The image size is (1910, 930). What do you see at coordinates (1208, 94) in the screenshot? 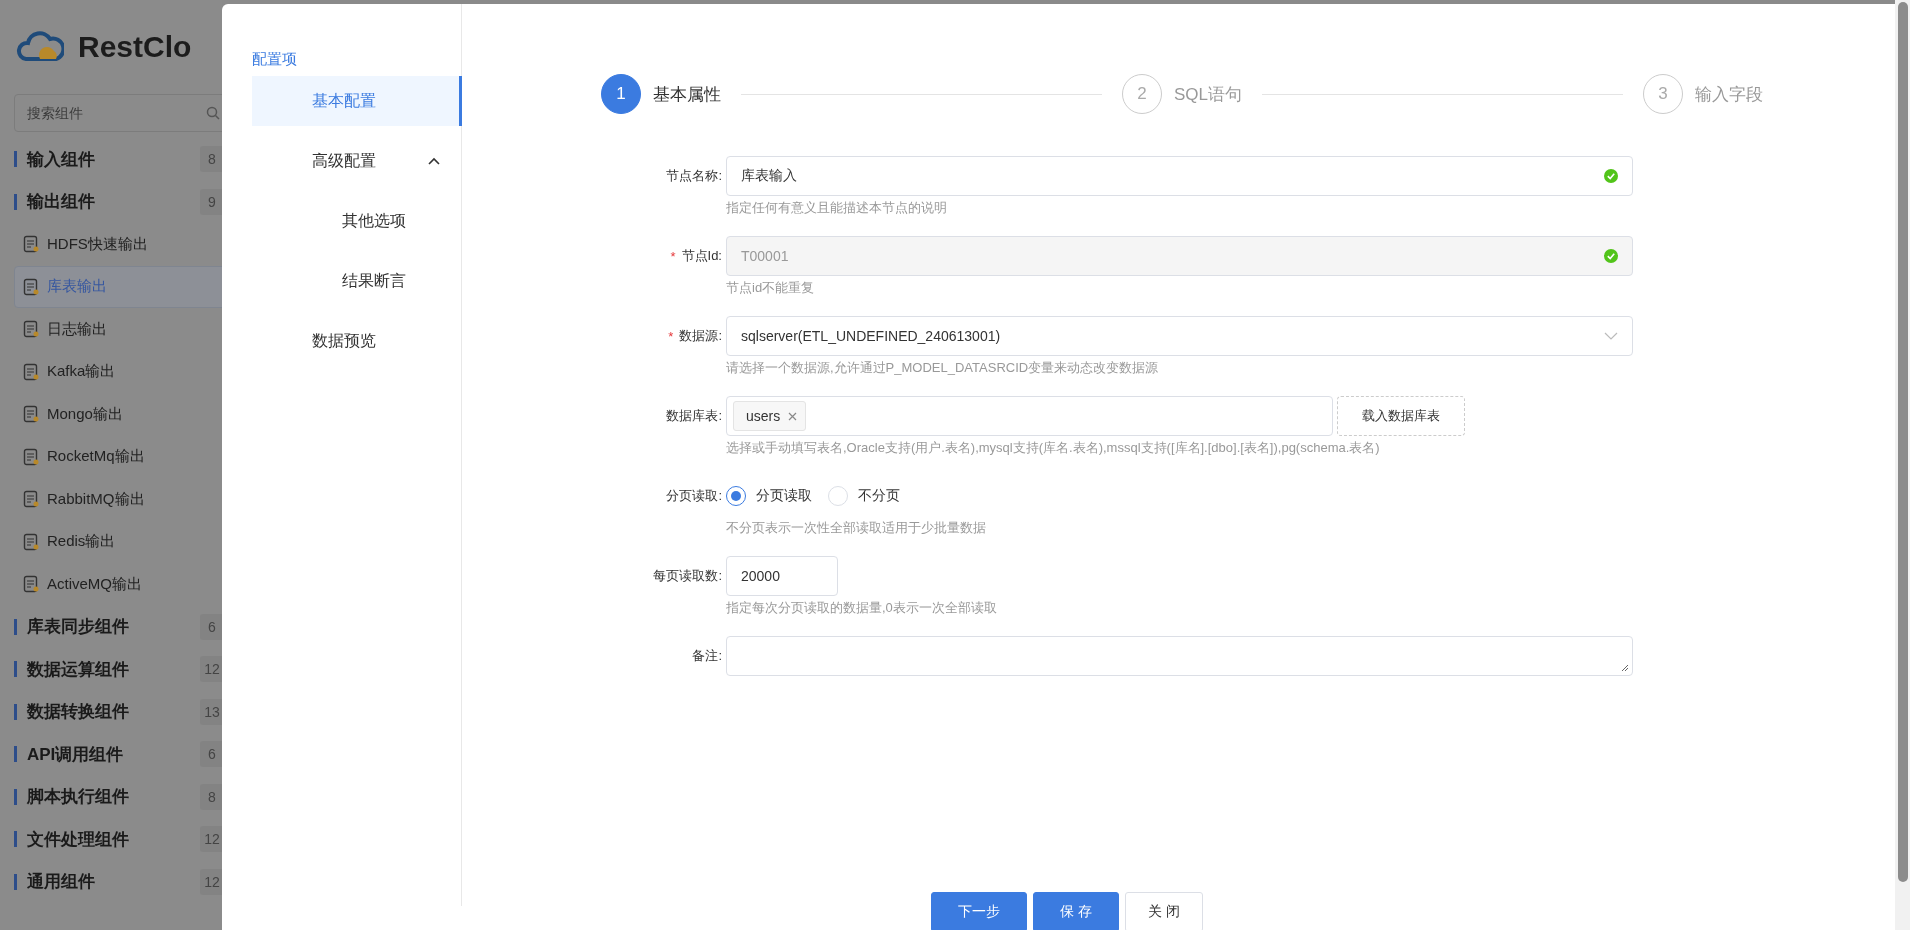
I see `step-label: SQL语句` at bounding box center [1208, 94].